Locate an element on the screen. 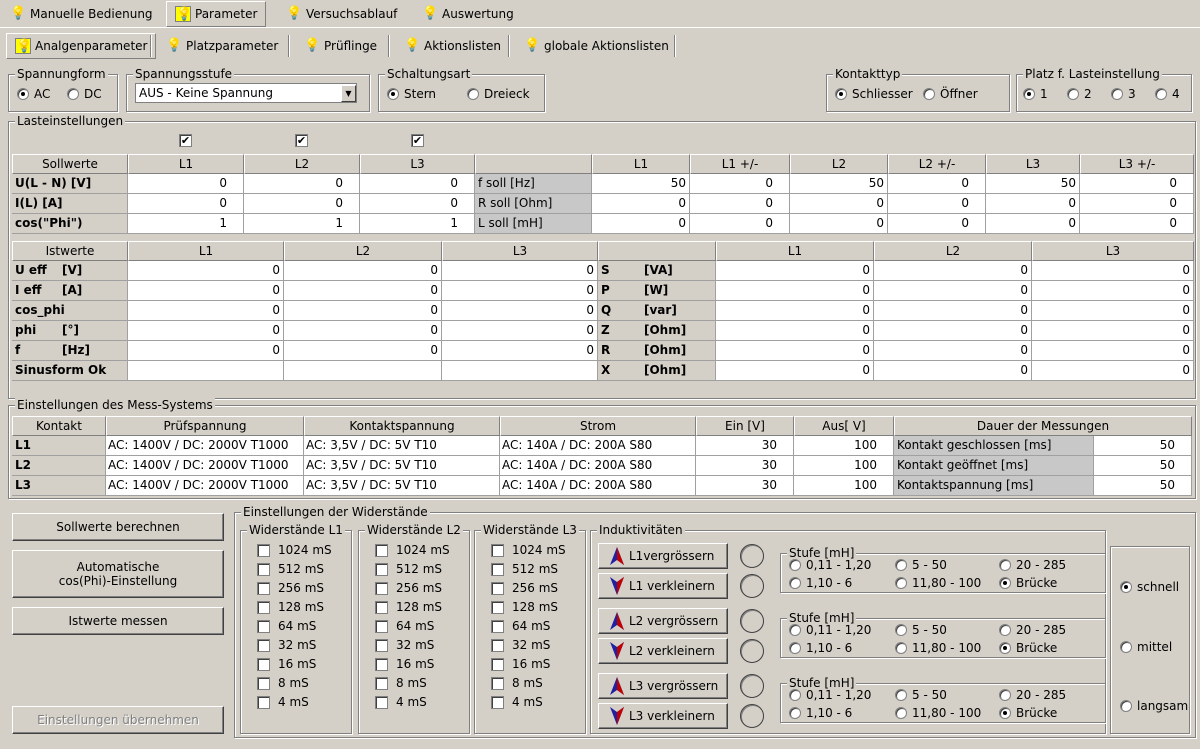  subtab-prueflinge: 💡 Prüflinge is located at coordinates (340, 46).